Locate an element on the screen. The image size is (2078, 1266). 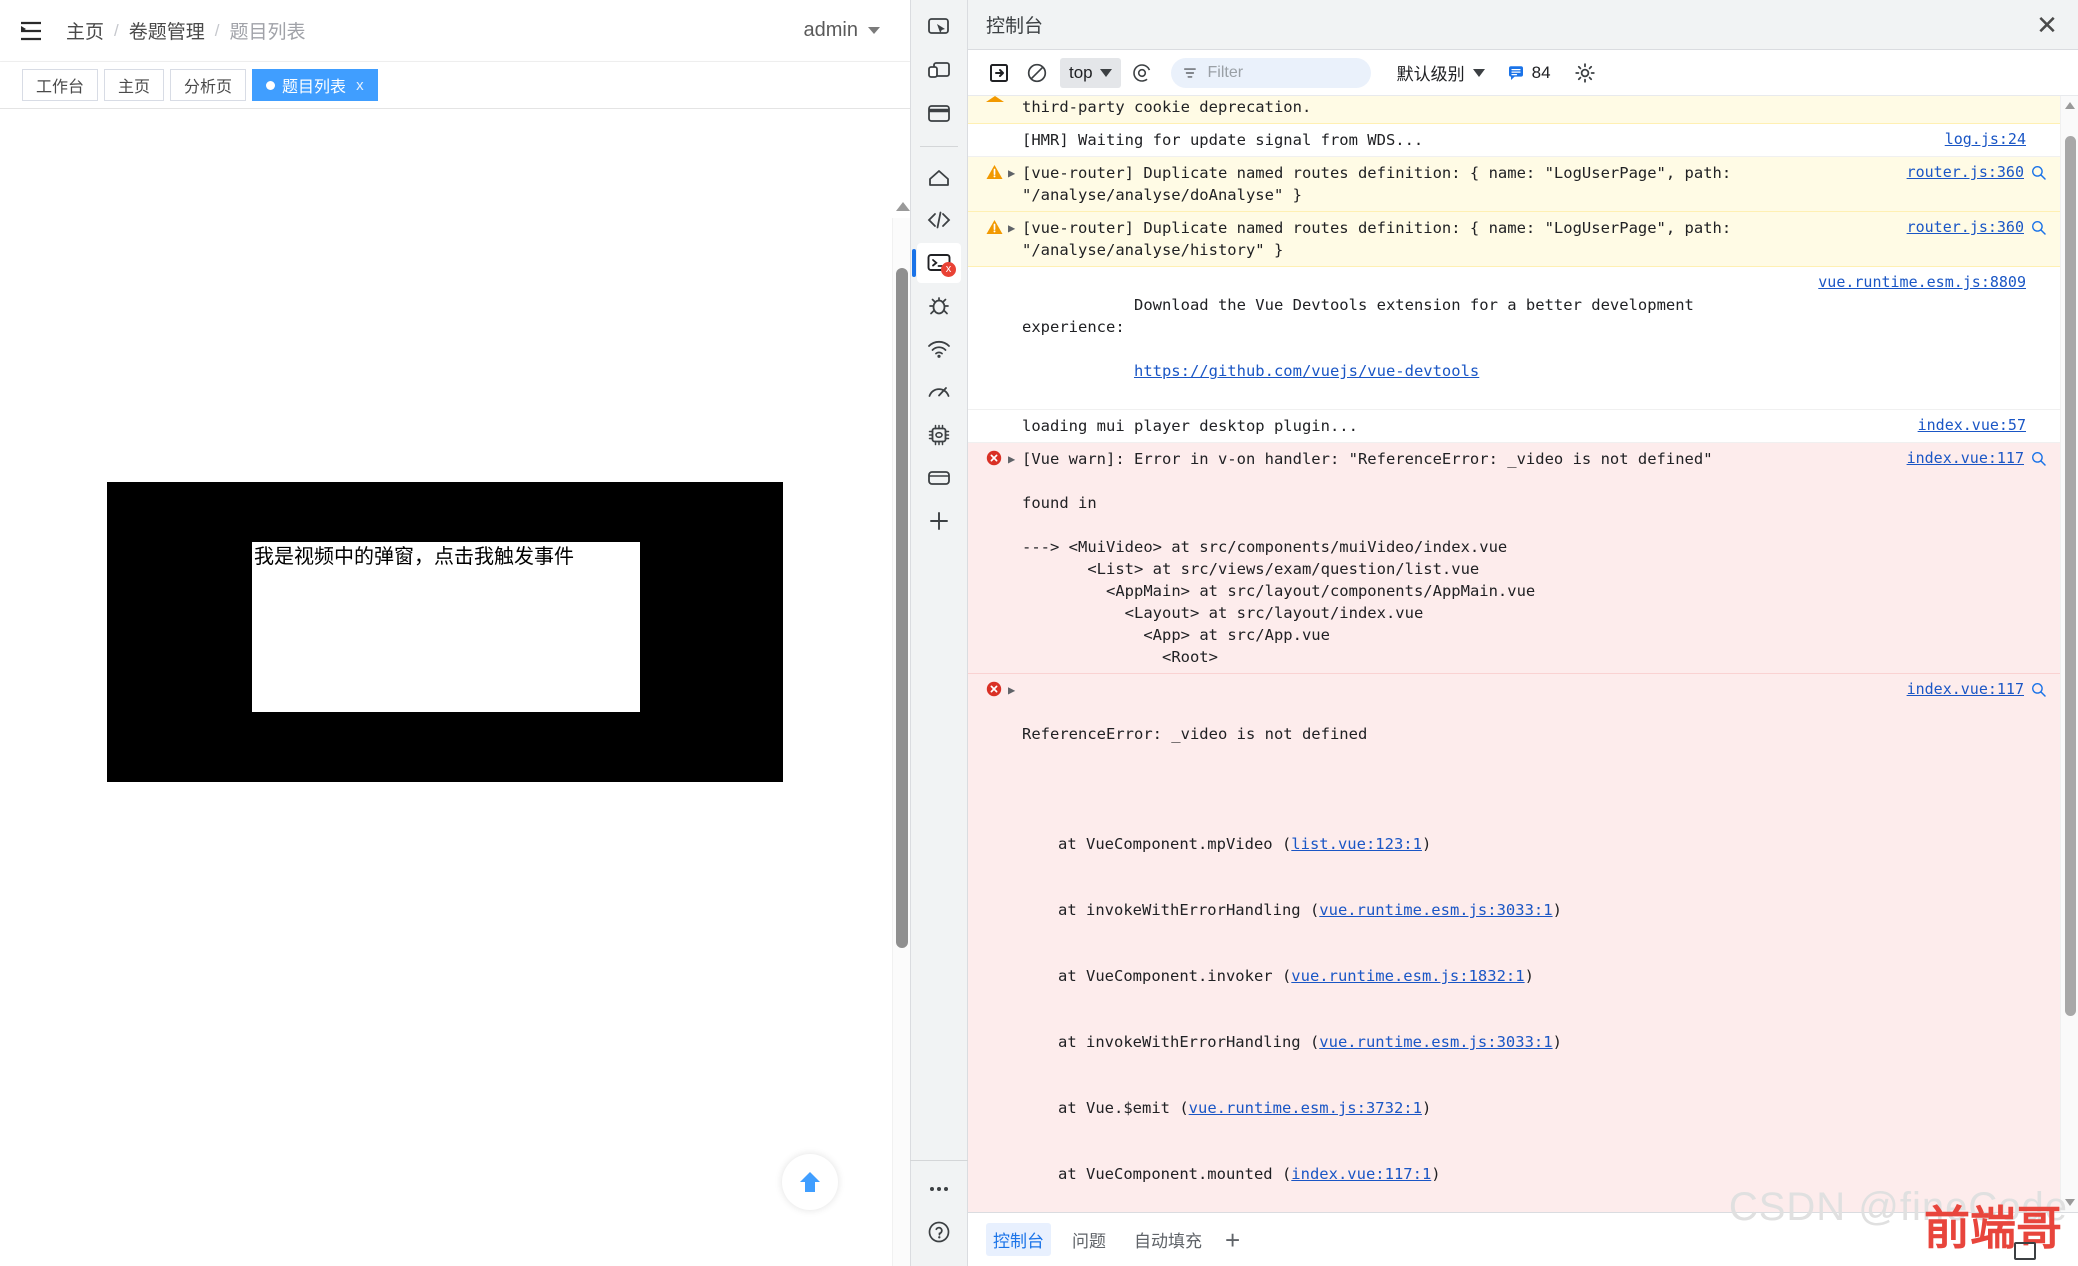
stack-fn: at invokeWithErrorHandling ( is located at coordinates (1189, 1042).